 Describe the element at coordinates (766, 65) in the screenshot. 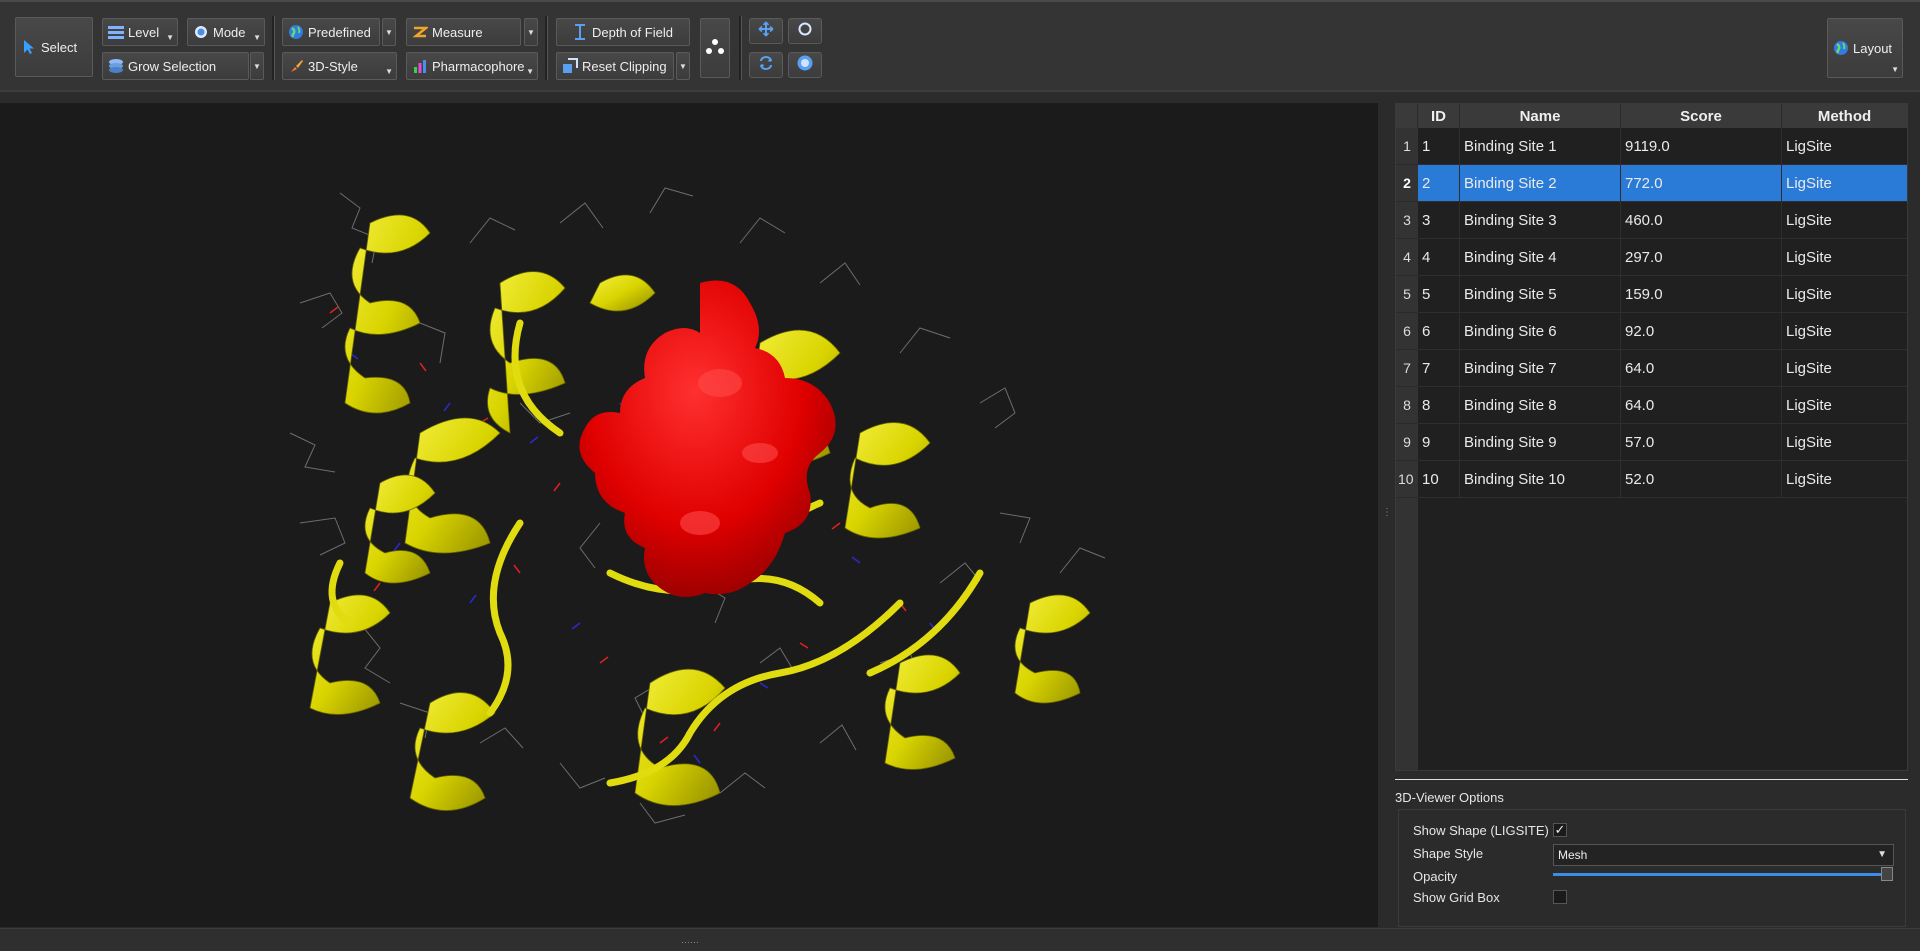

I see `sync-button` at that location.